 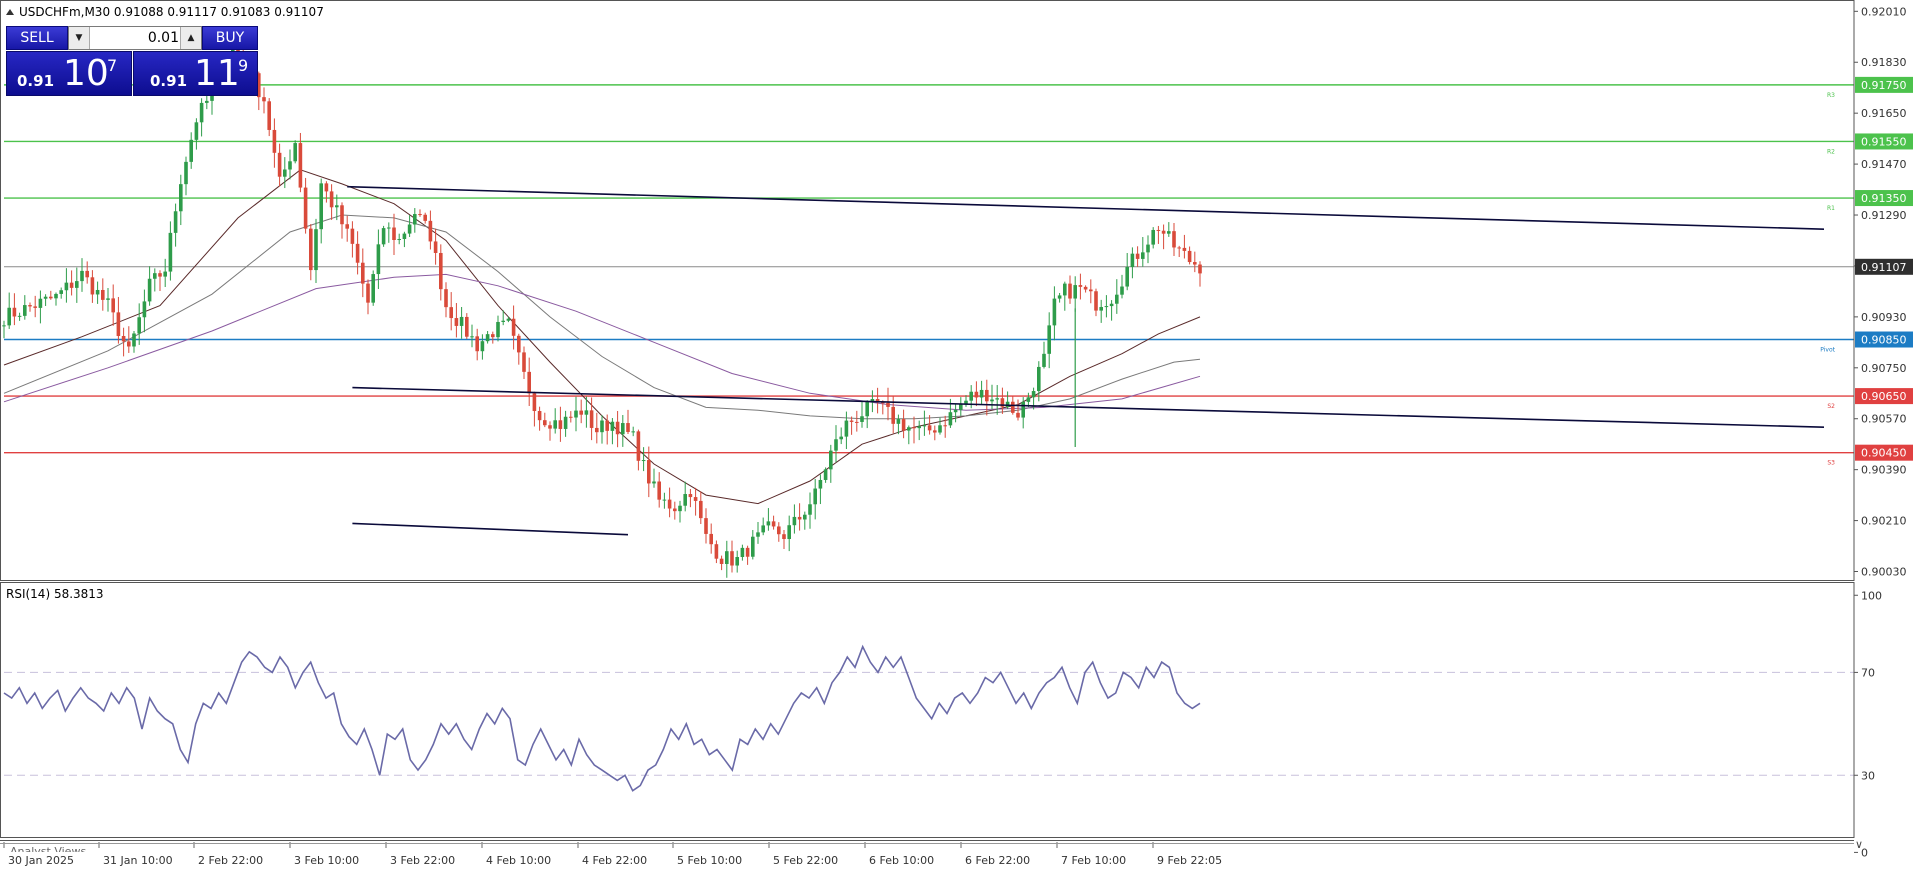 I want to click on rsi-axis-tick-label: 100, so click(x=1871, y=595).